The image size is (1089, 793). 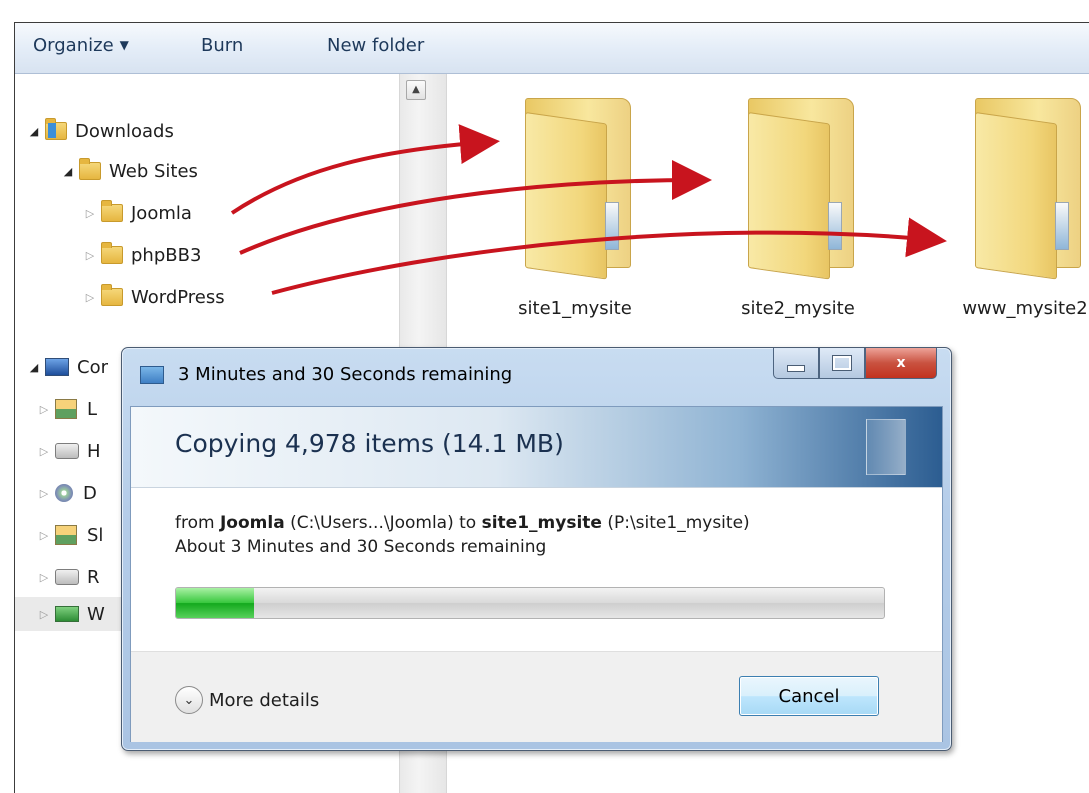 I want to click on network-drive-icon, so click(x=67, y=614).